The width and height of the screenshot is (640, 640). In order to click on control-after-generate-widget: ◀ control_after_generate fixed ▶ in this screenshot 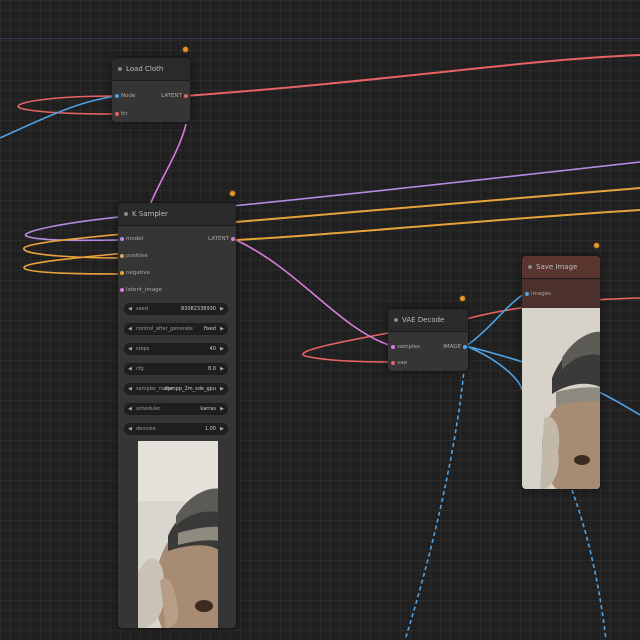, I will do `click(176, 329)`.